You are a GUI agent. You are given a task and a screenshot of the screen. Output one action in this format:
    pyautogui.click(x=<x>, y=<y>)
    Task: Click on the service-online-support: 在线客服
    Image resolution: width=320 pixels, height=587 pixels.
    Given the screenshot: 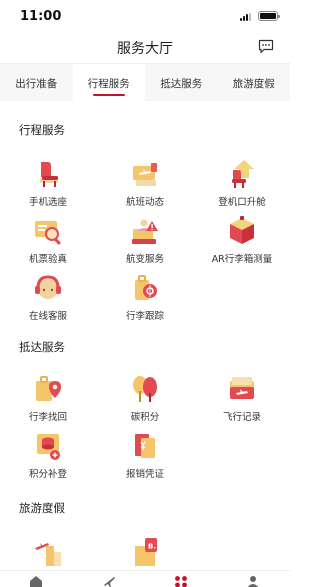 What is the action you would take?
    pyautogui.click(x=48, y=297)
    